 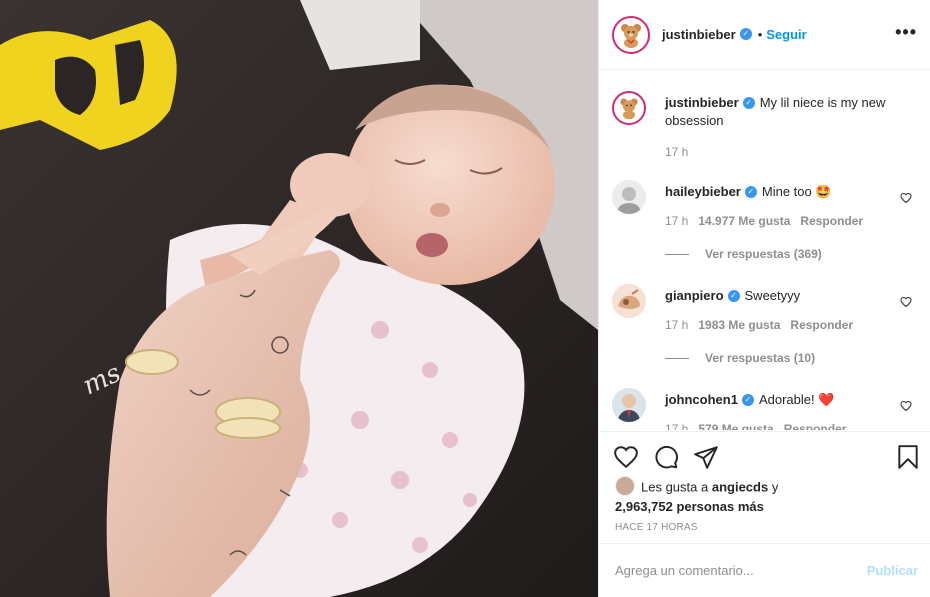 What do you see at coordinates (772, 295) in the screenshot?
I see `comment-text: Sweetyyy` at bounding box center [772, 295].